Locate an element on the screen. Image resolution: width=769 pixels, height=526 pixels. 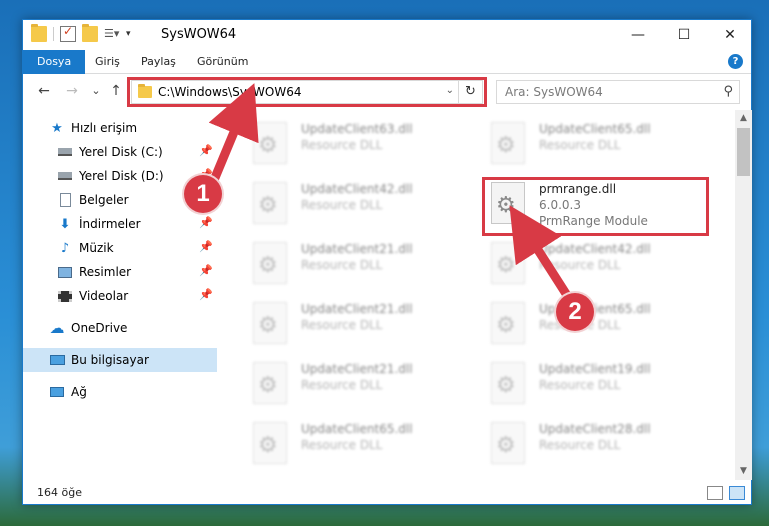
file-name: UpdateClient63.dll is located at coordinates (357, 129).